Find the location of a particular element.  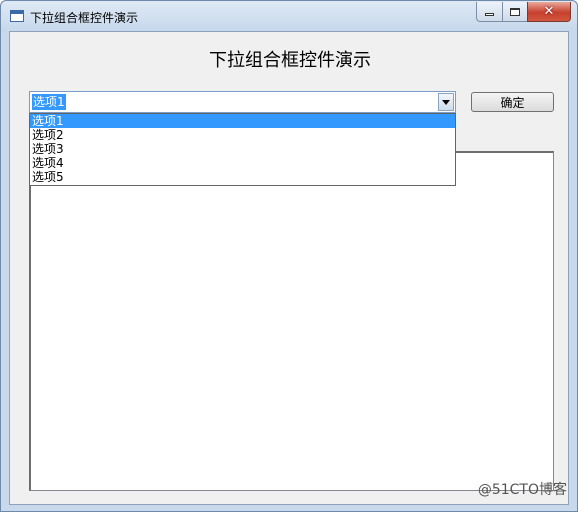

maximize-button is located at coordinates (514, 12).